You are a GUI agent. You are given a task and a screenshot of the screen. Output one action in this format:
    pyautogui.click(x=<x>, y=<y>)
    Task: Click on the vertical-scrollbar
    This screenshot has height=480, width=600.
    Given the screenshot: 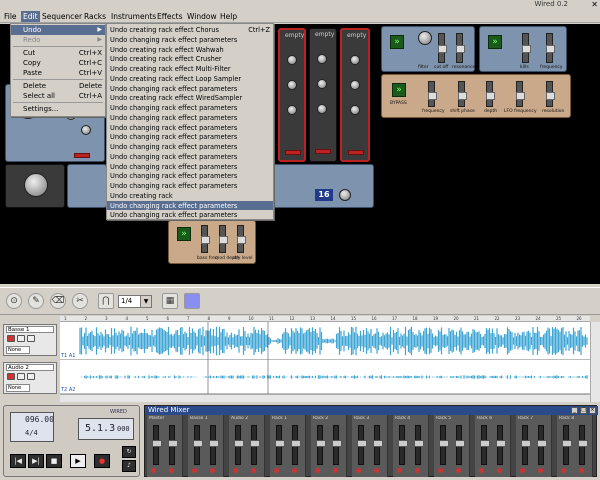 What is the action you would take?
    pyautogui.click(x=595, y=362)
    